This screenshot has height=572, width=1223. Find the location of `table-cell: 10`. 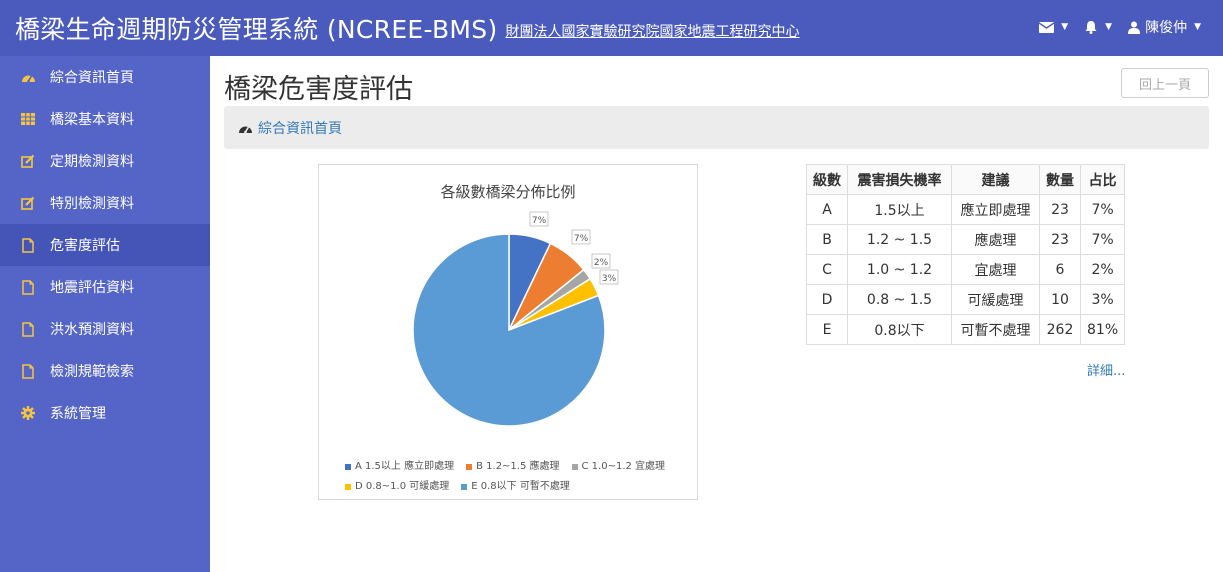

table-cell: 10 is located at coordinates (1060, 299).